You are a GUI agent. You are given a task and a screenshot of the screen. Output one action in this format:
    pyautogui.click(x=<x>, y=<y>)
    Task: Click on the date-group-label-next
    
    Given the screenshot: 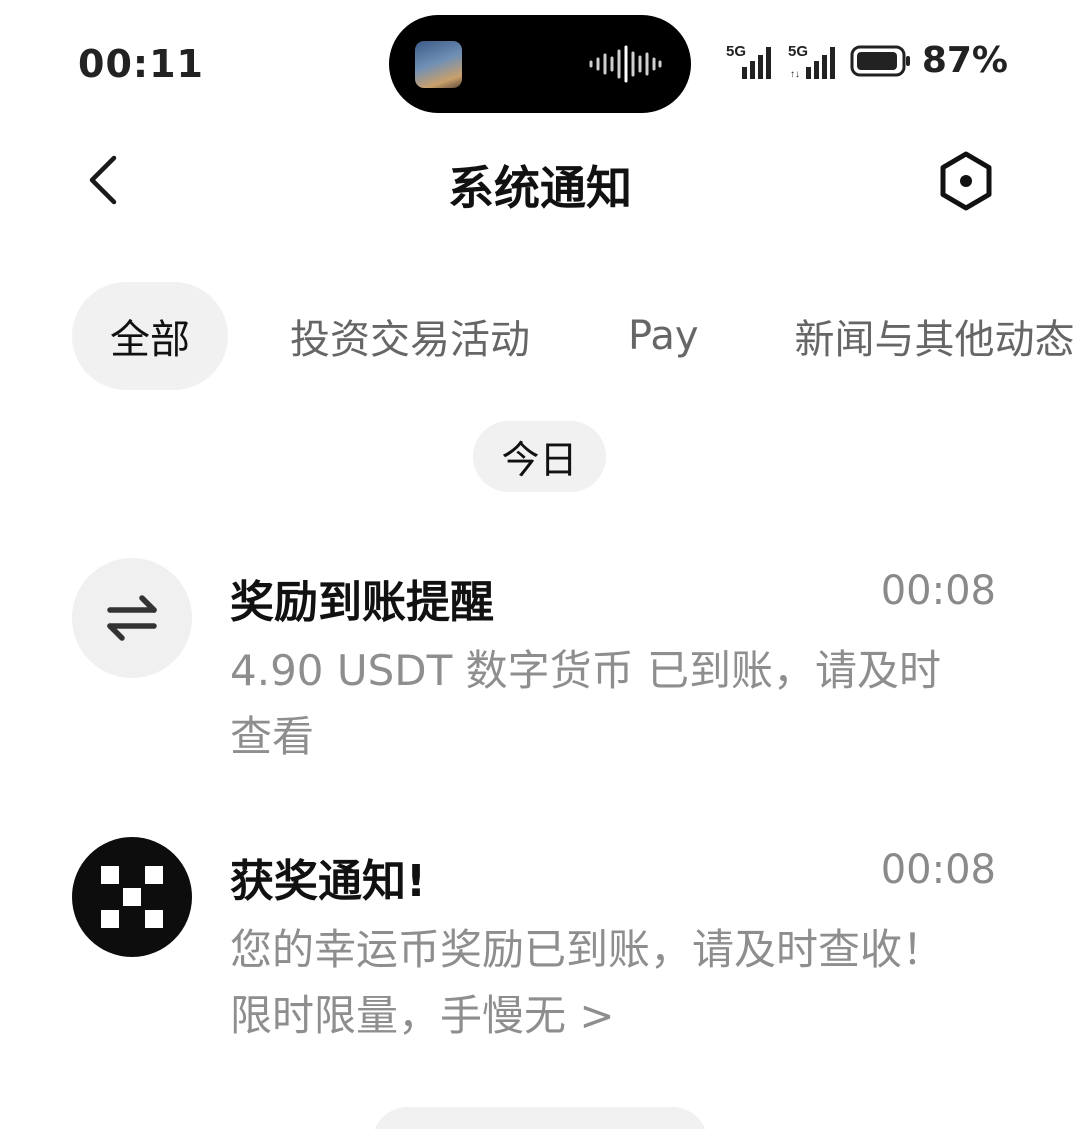 What is the action you would take?
    pyautogui.click(x=540, y=1118)
    